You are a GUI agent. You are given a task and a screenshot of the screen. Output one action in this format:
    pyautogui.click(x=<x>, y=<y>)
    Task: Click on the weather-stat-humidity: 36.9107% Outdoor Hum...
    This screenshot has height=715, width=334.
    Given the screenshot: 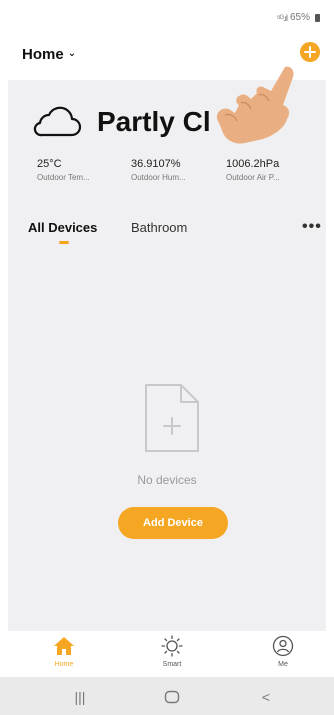 What is the action you would take?
    pyautogui.click(x=176, y=170)
    